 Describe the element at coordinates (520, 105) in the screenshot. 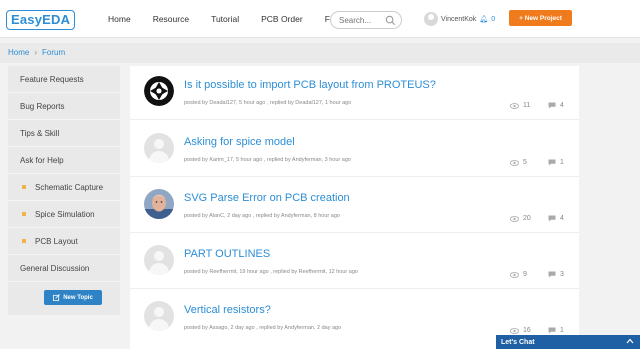

I see `view-count: 11` at that location.